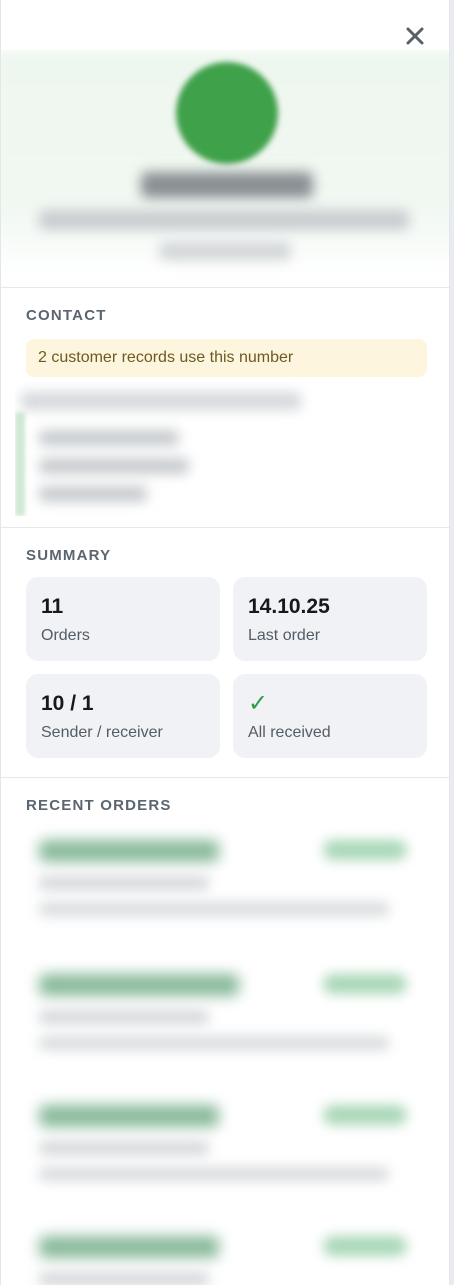 The width and height of the screenshot is (454, 1285). I want to click on sender-receiver-label: Sender / receiver, so click(102, 732).